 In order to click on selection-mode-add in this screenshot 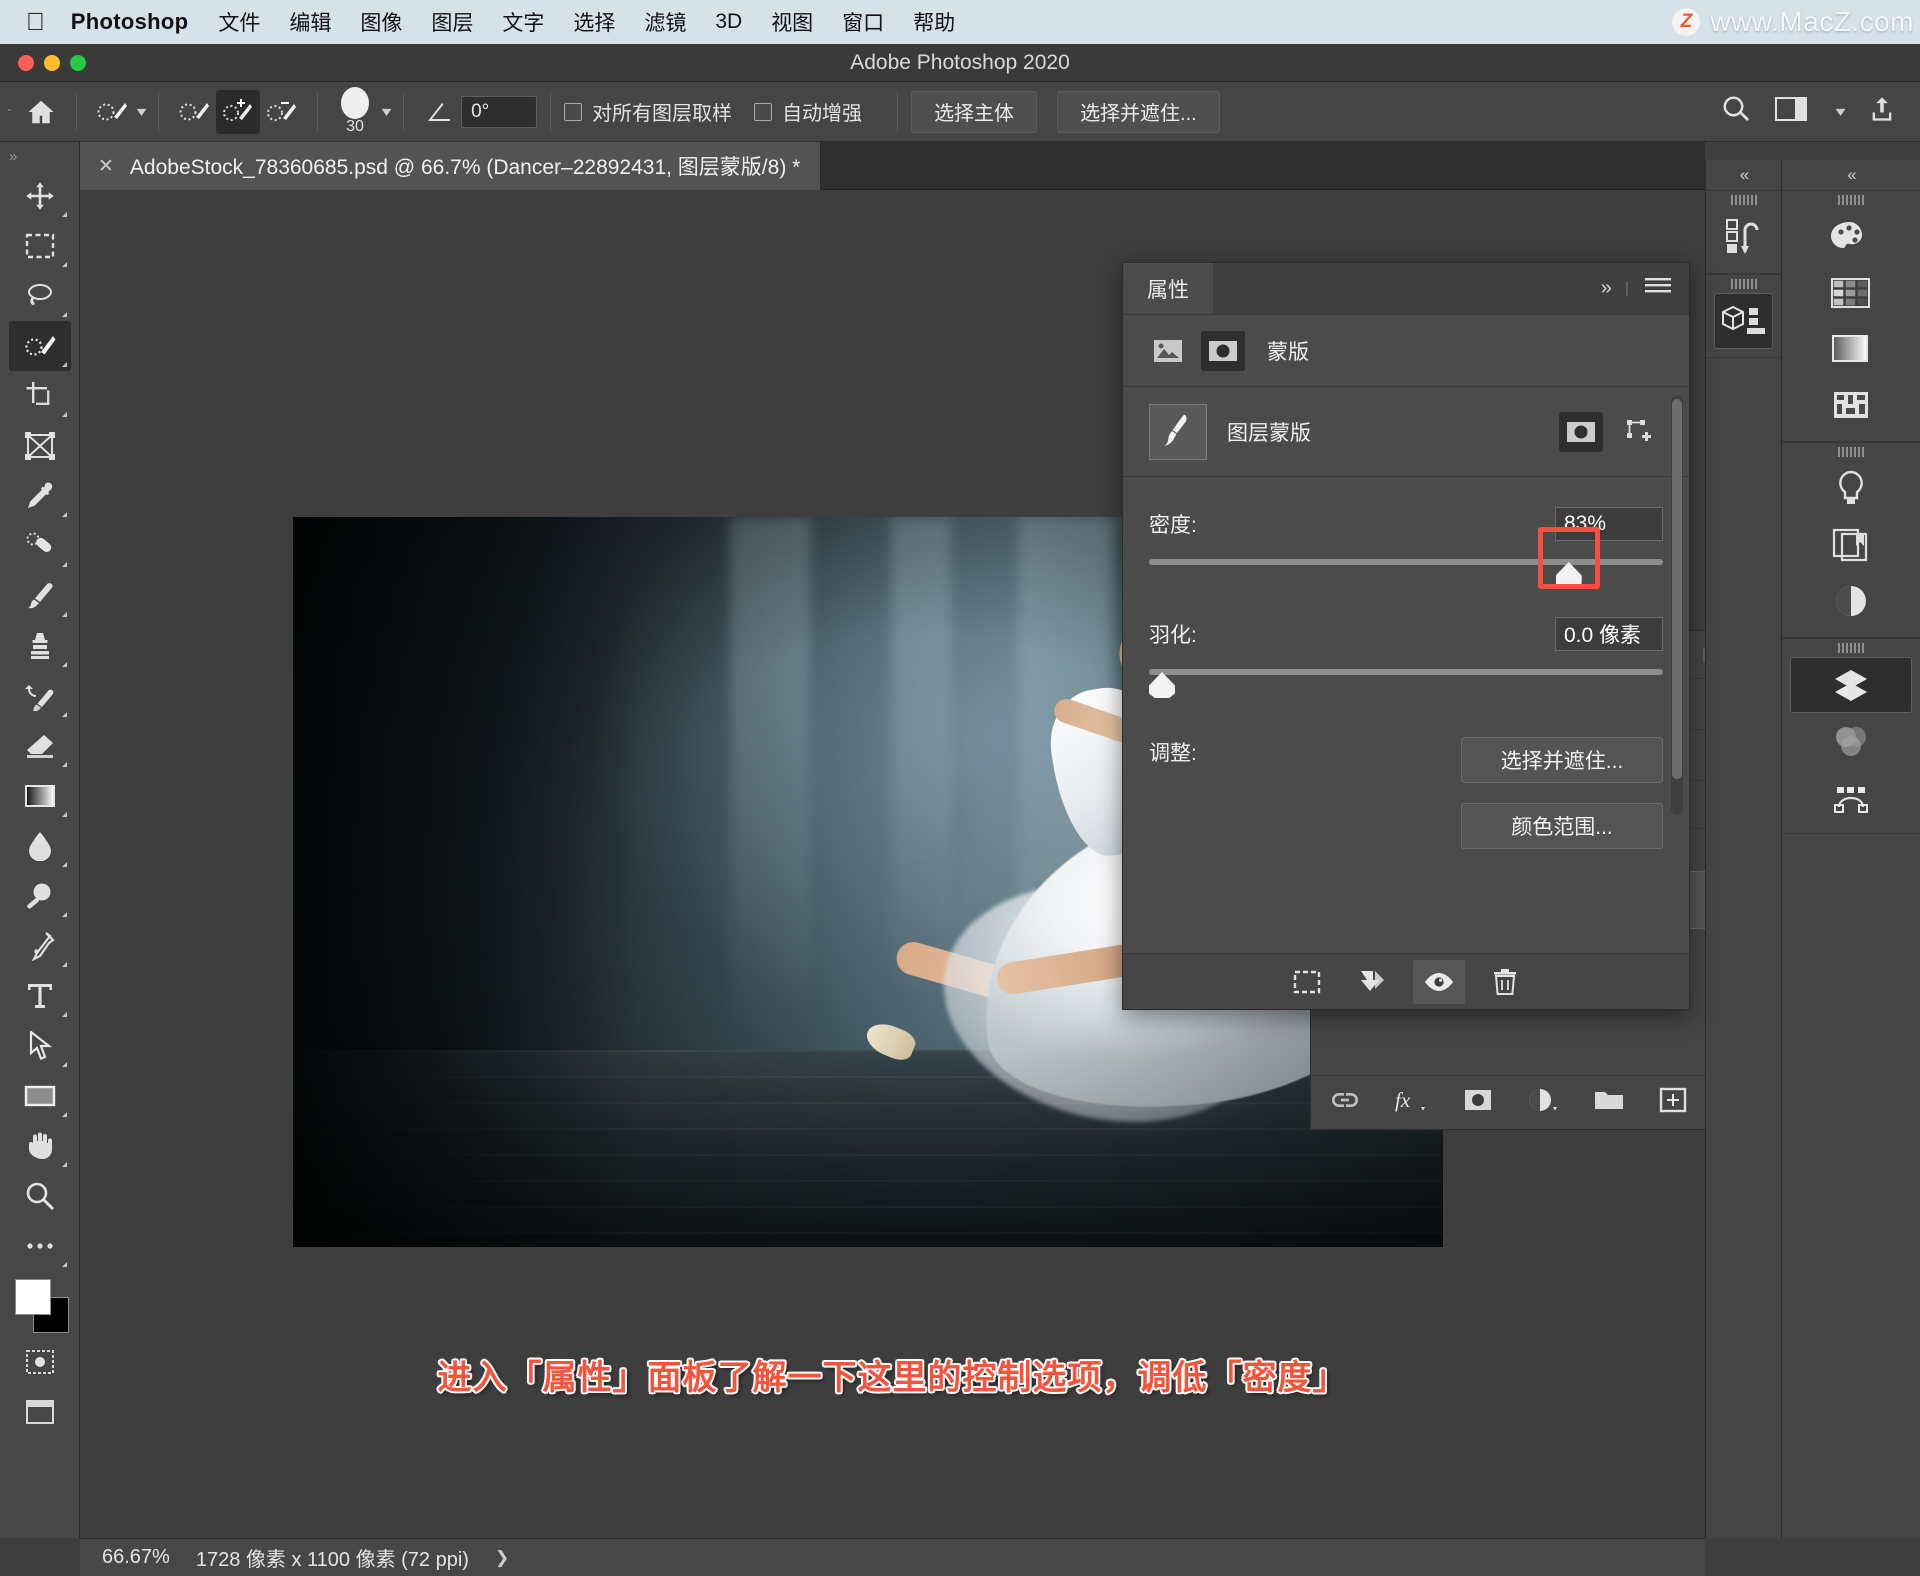, I will do `click(238, 111)`.